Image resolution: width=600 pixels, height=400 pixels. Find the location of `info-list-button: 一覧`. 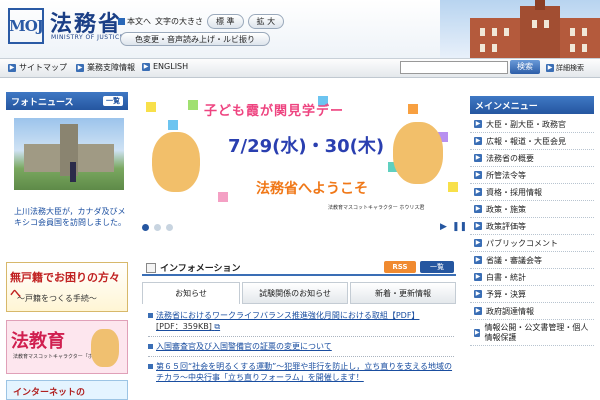

info-list-button: 一覧 is located at coordinates (437, 267).